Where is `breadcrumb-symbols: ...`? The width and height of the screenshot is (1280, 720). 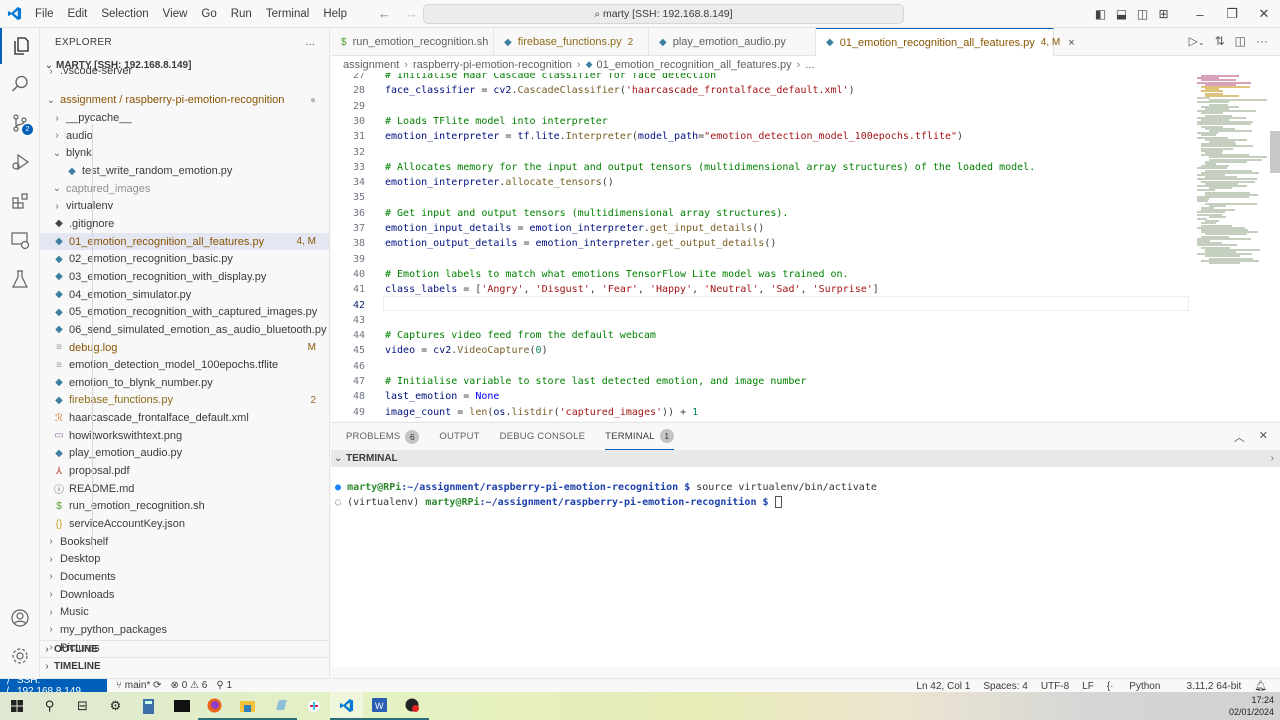
breadcrumb-symbols: ... is located at coordinates (809, 65).